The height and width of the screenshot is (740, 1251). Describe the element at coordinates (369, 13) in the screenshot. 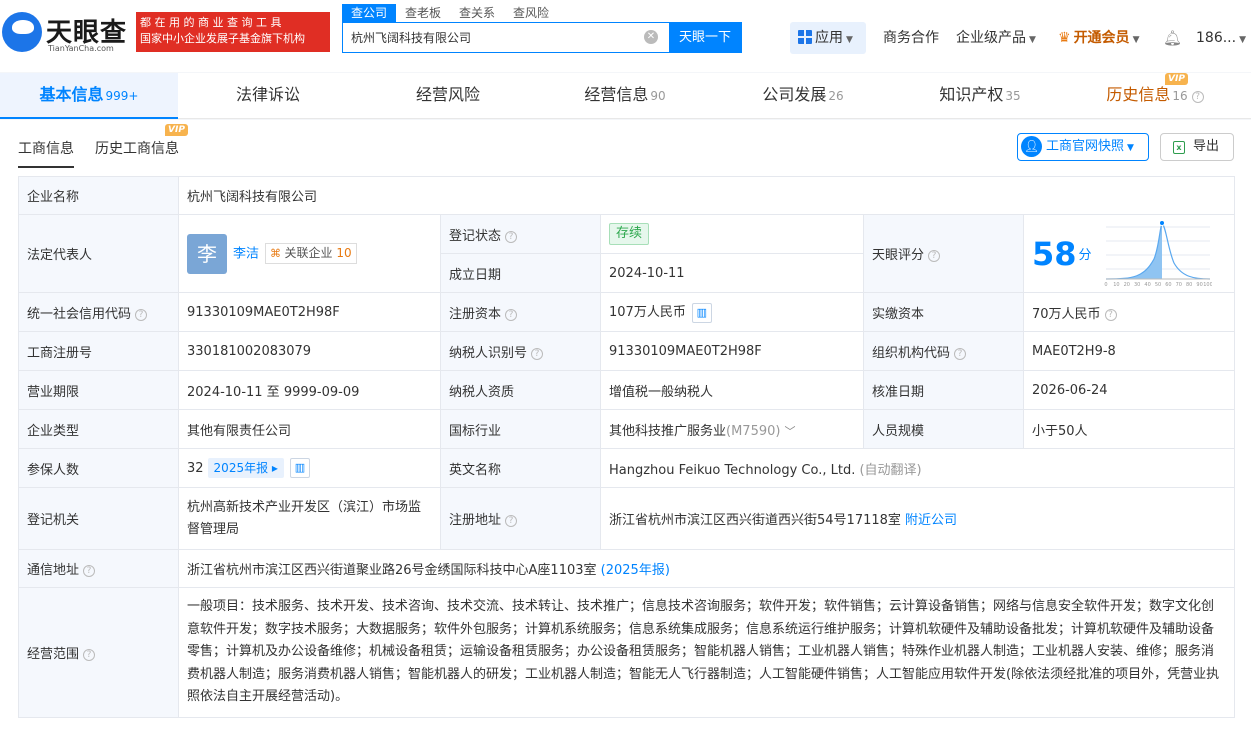

I see `search-tab-company: 查公司` at that location.